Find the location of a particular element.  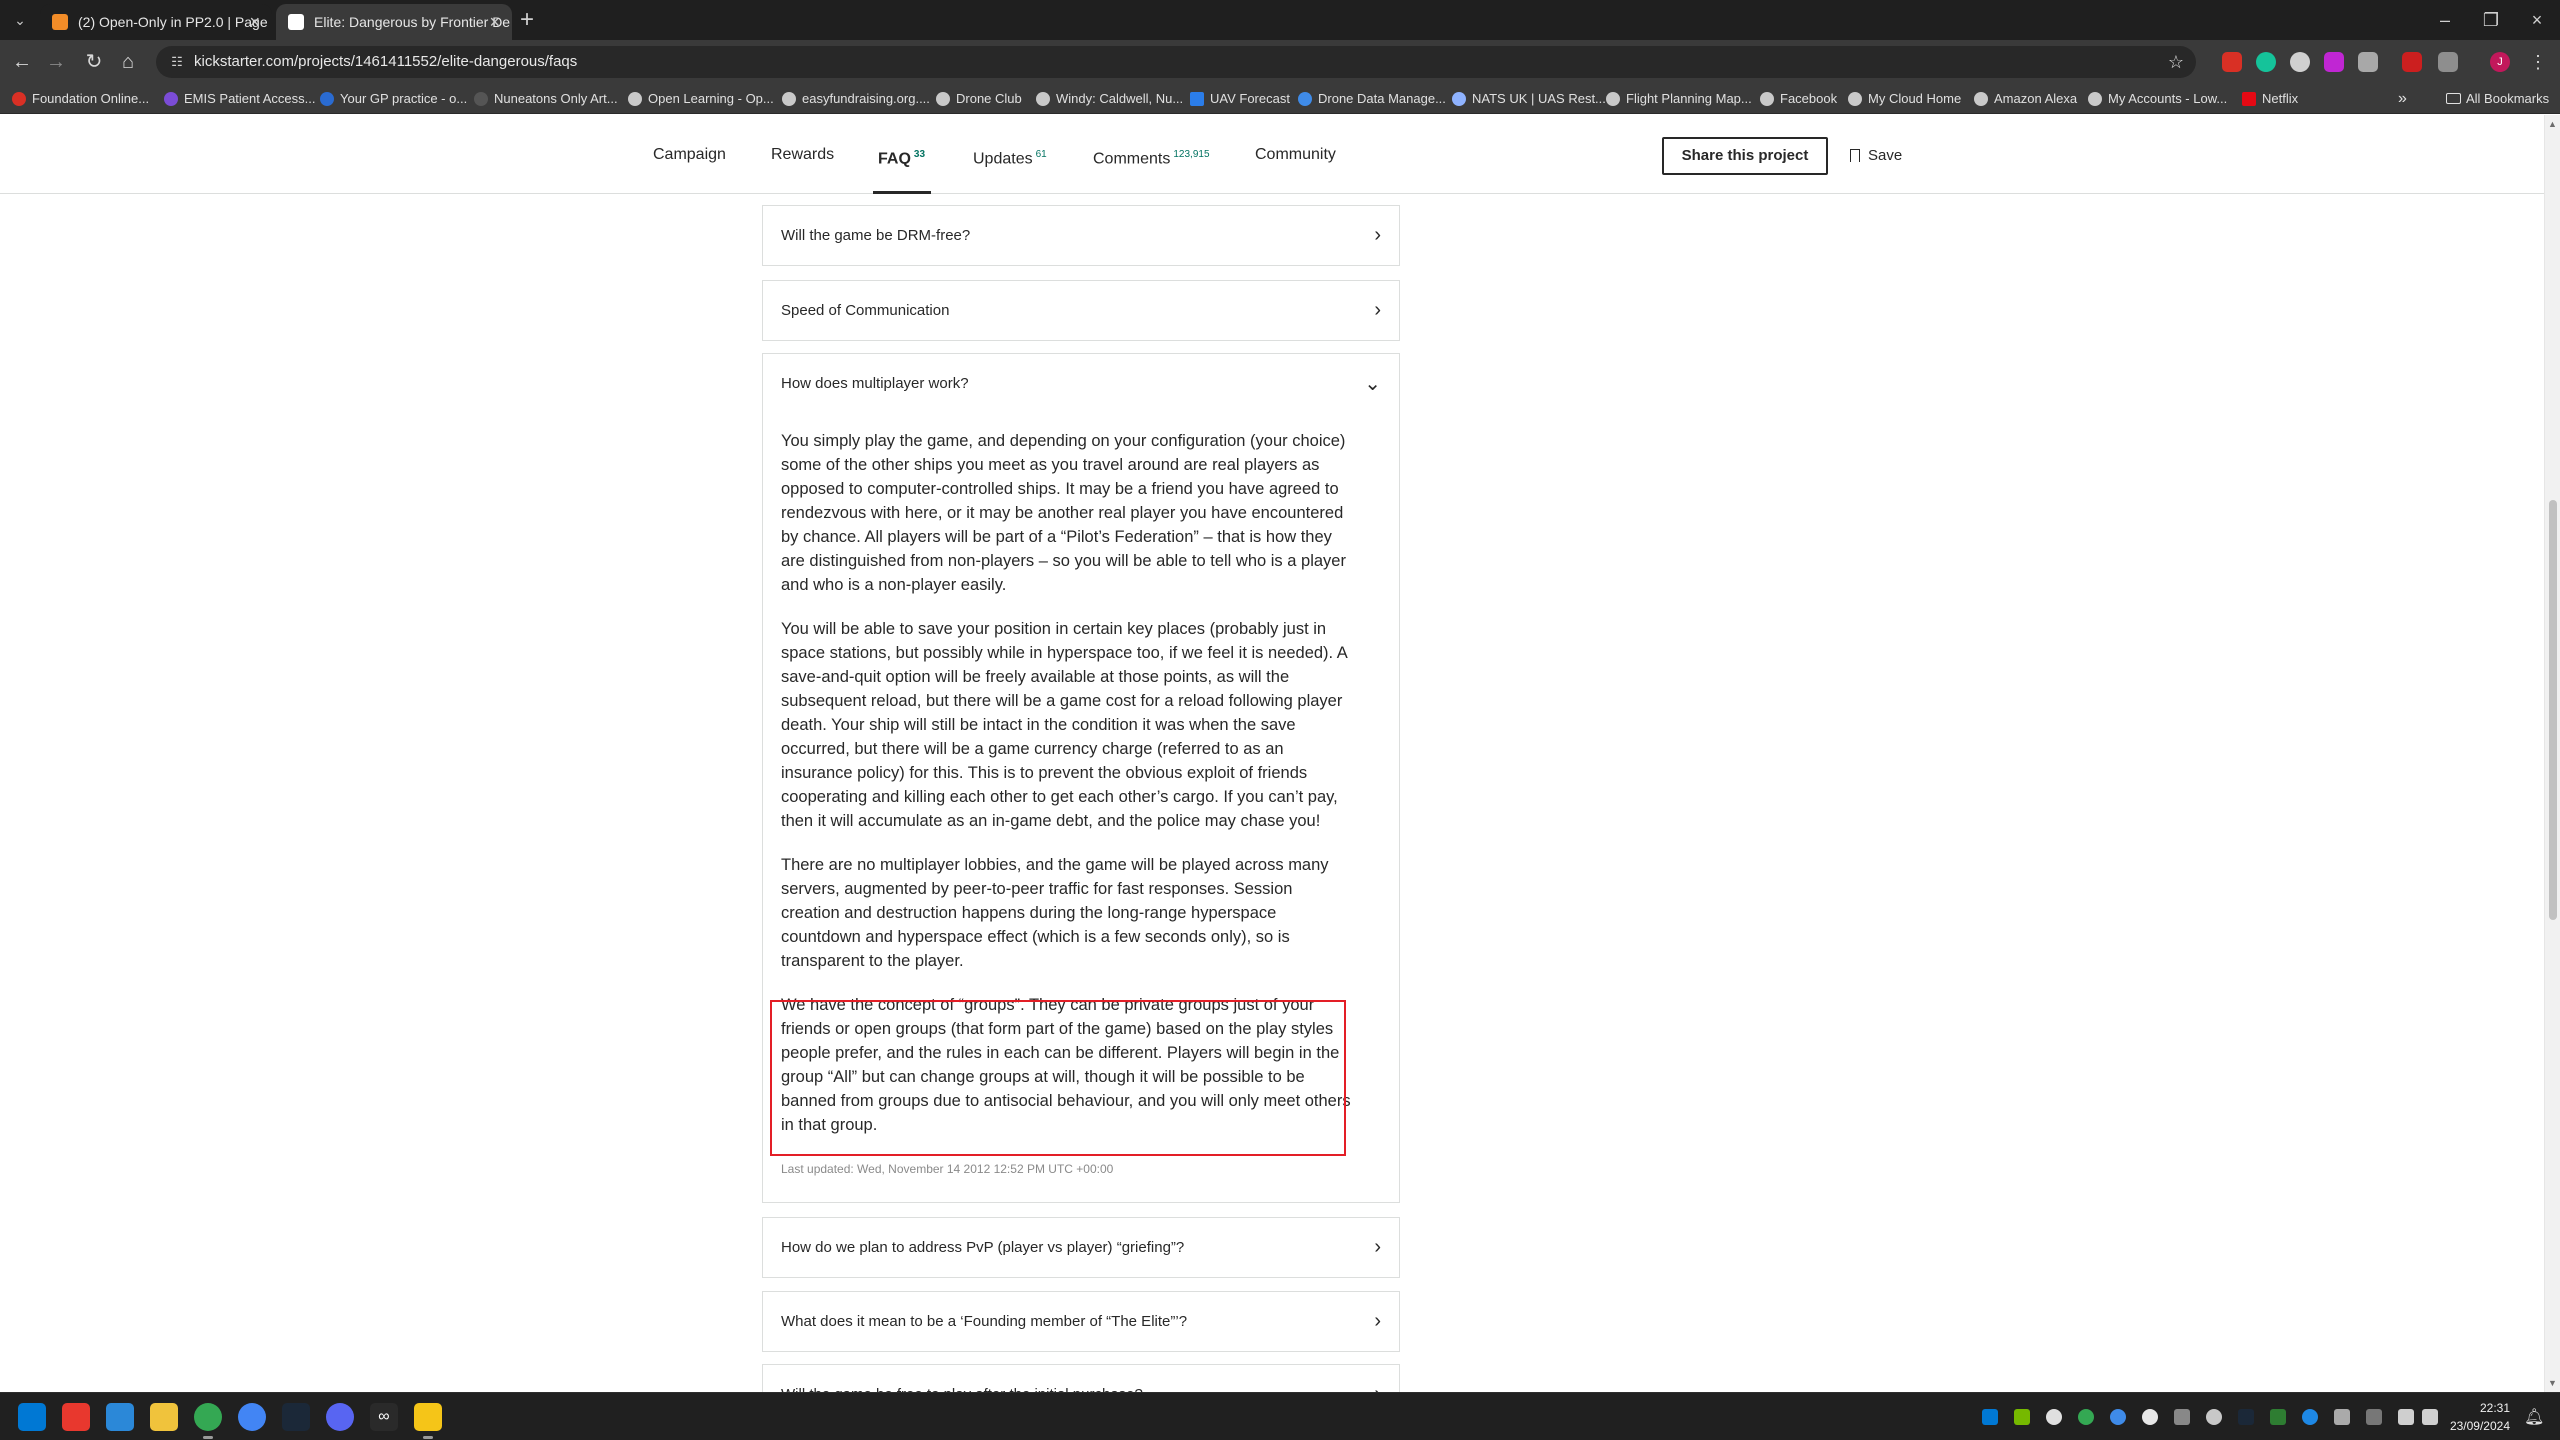

onedrive-icon is located at coordinates (2150, 1417).